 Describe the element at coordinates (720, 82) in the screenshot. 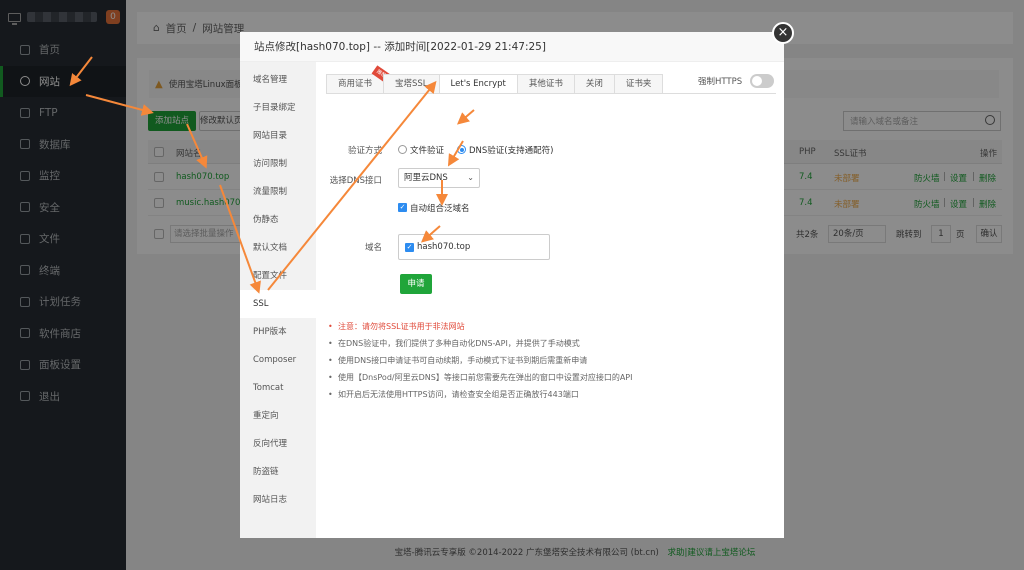

I see `force-https-label: 强制HTTPS` at that location.